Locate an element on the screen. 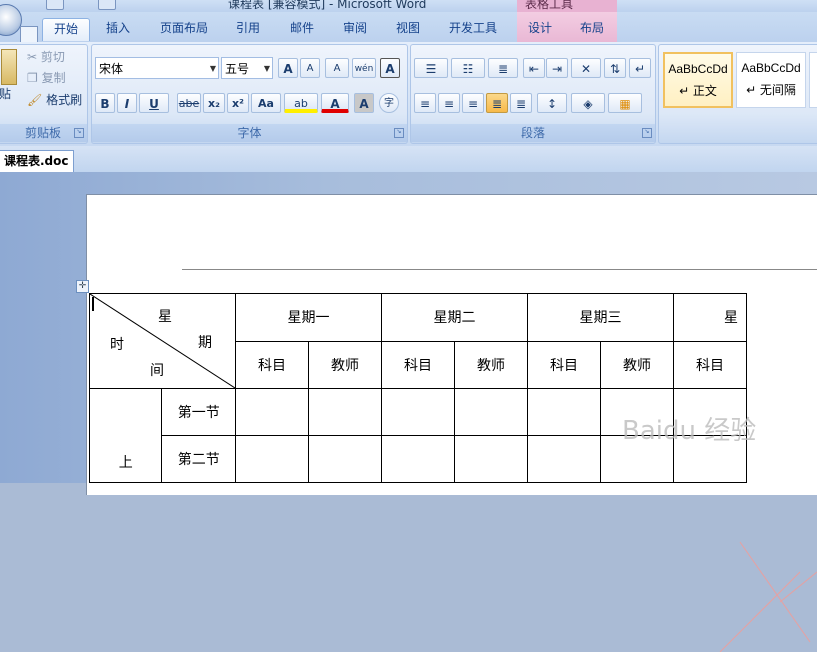 This screenshot has height=652, width=817. style-normal-preview: AaBbCcDd is located at coordinates (698, 69).